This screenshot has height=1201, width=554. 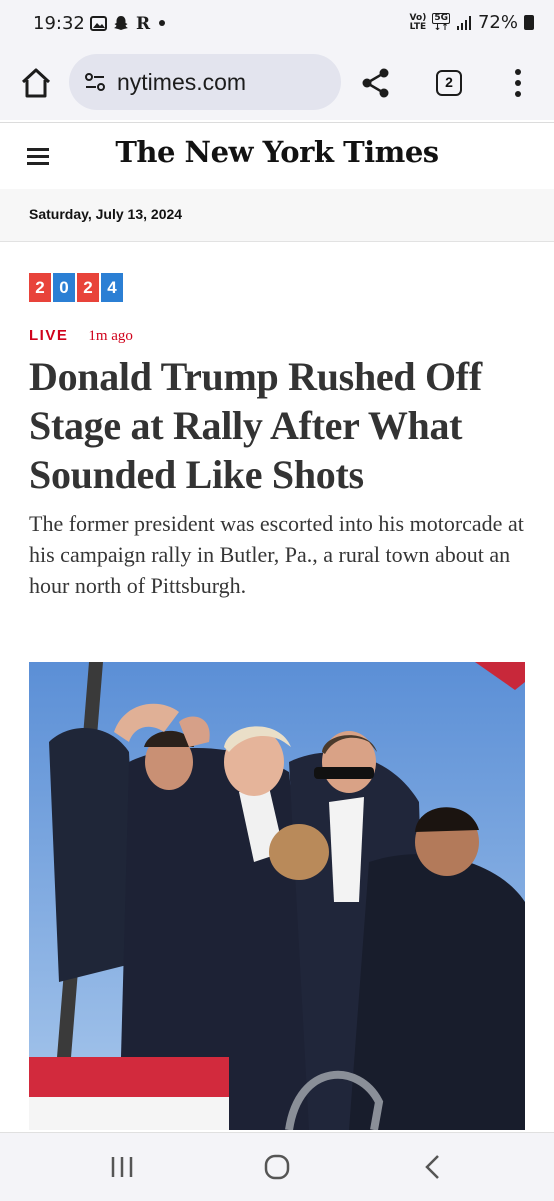 I want to click on current-date: Saturday, July 13, 2024, so click(x=106, y=214).